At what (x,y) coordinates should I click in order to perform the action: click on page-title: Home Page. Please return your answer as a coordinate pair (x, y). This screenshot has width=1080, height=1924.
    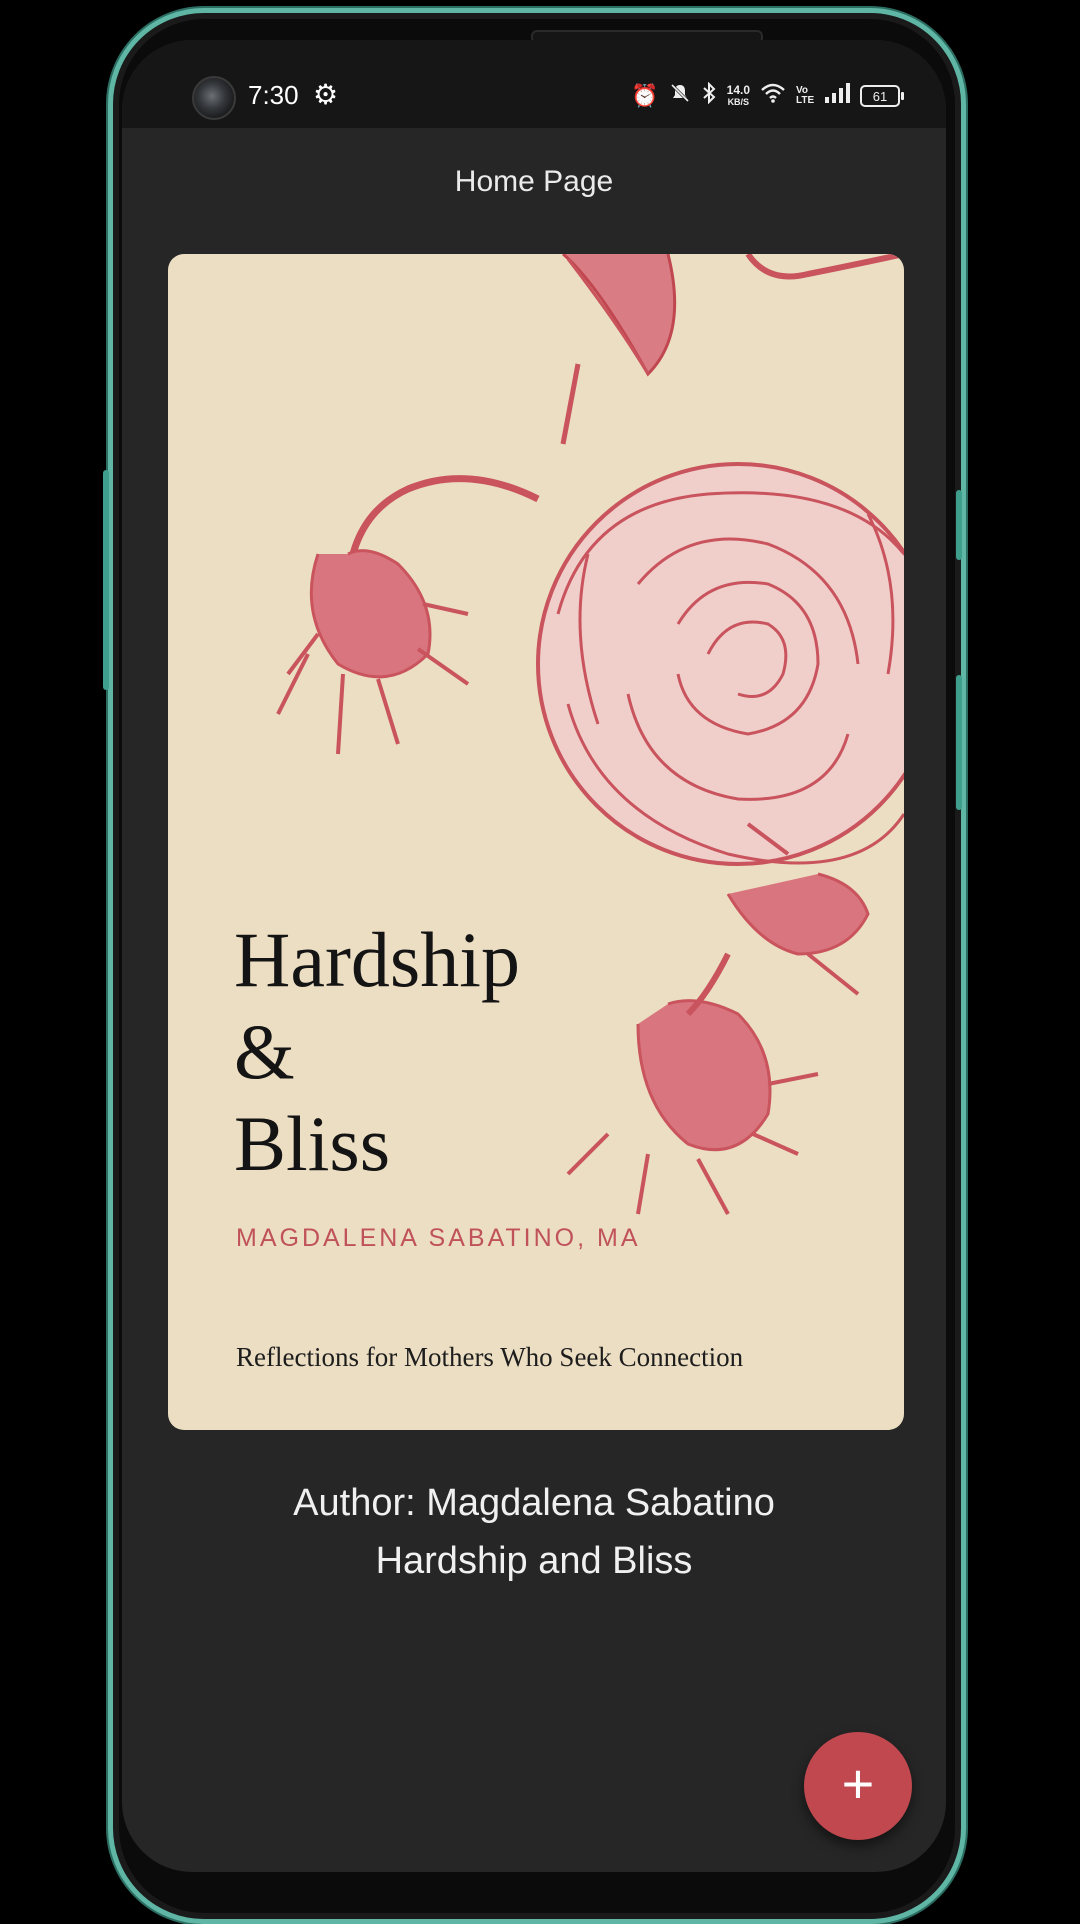
    Looking at the image, I should click on (534, 181).